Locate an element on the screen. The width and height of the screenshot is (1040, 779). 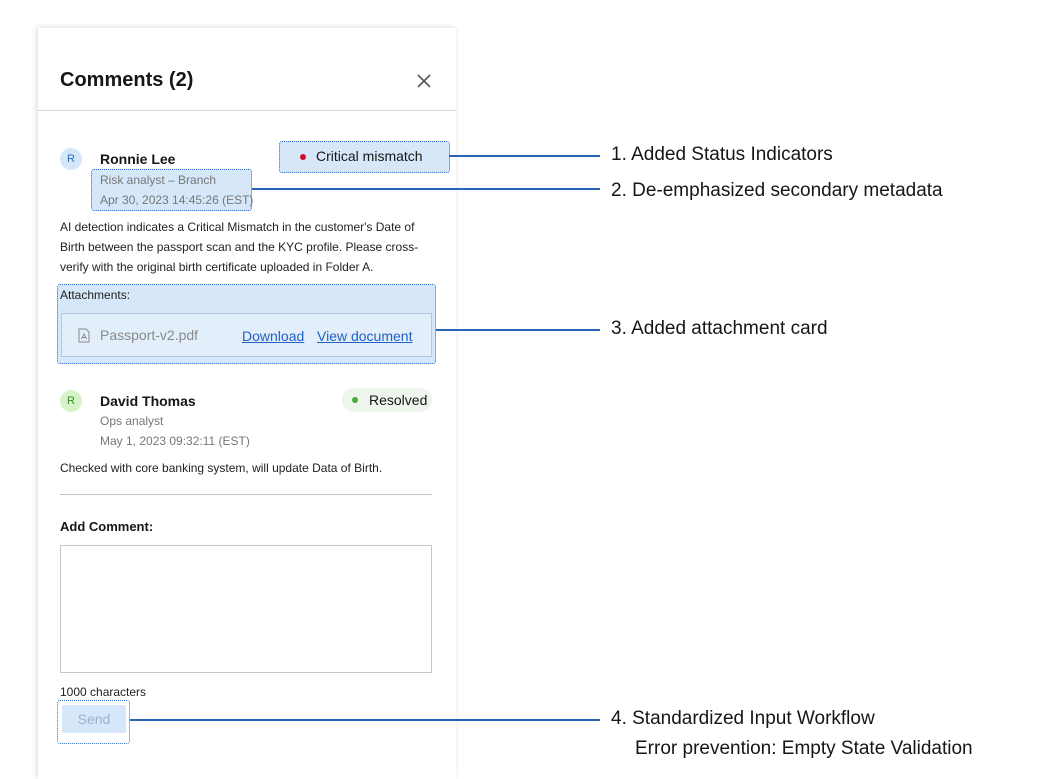
pdf-file-icon is located at coordinates (84, 335).